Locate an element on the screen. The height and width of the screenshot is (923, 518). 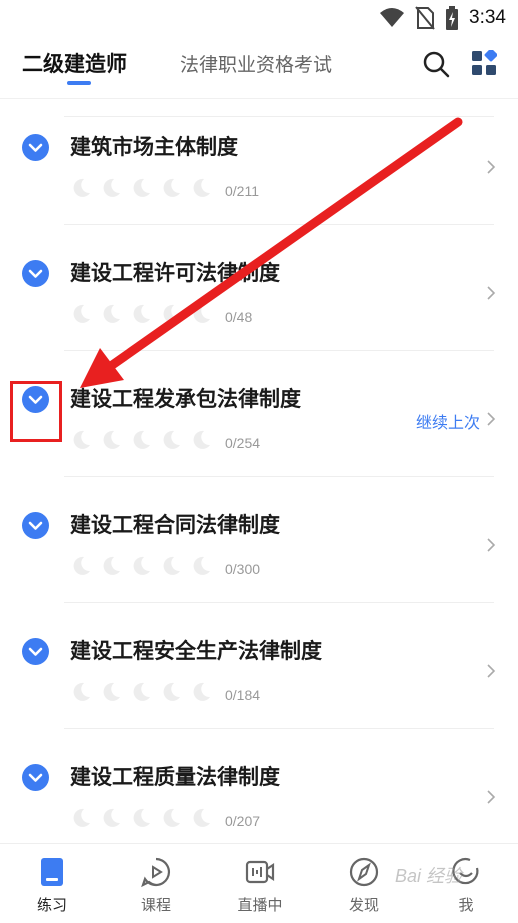
status-time: 3:34 is located at coordinates (487, 17).